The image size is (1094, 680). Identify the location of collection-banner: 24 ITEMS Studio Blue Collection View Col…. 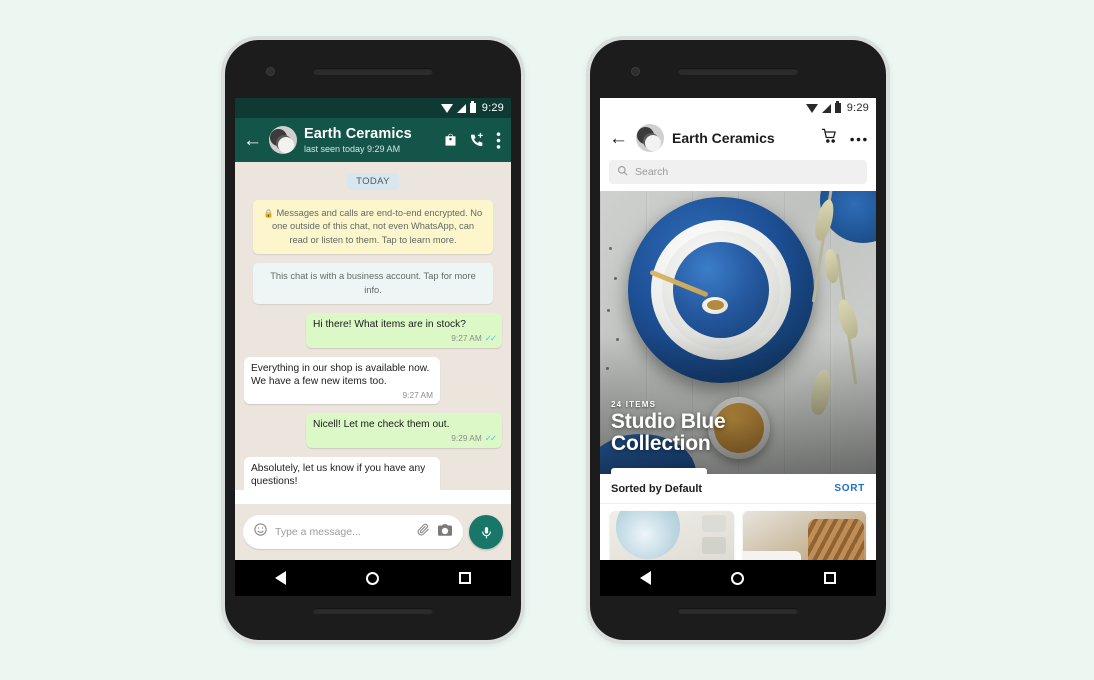
(738, 332).